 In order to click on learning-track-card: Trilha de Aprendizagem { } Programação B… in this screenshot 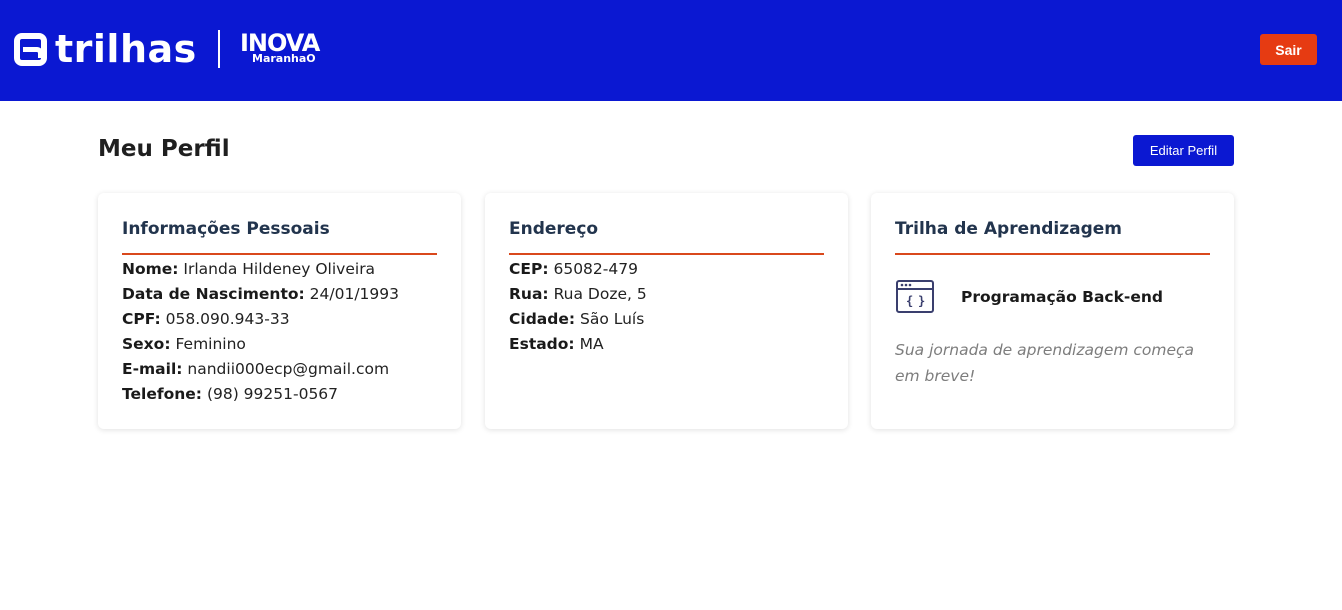, I will do `click(1052, 311)`.